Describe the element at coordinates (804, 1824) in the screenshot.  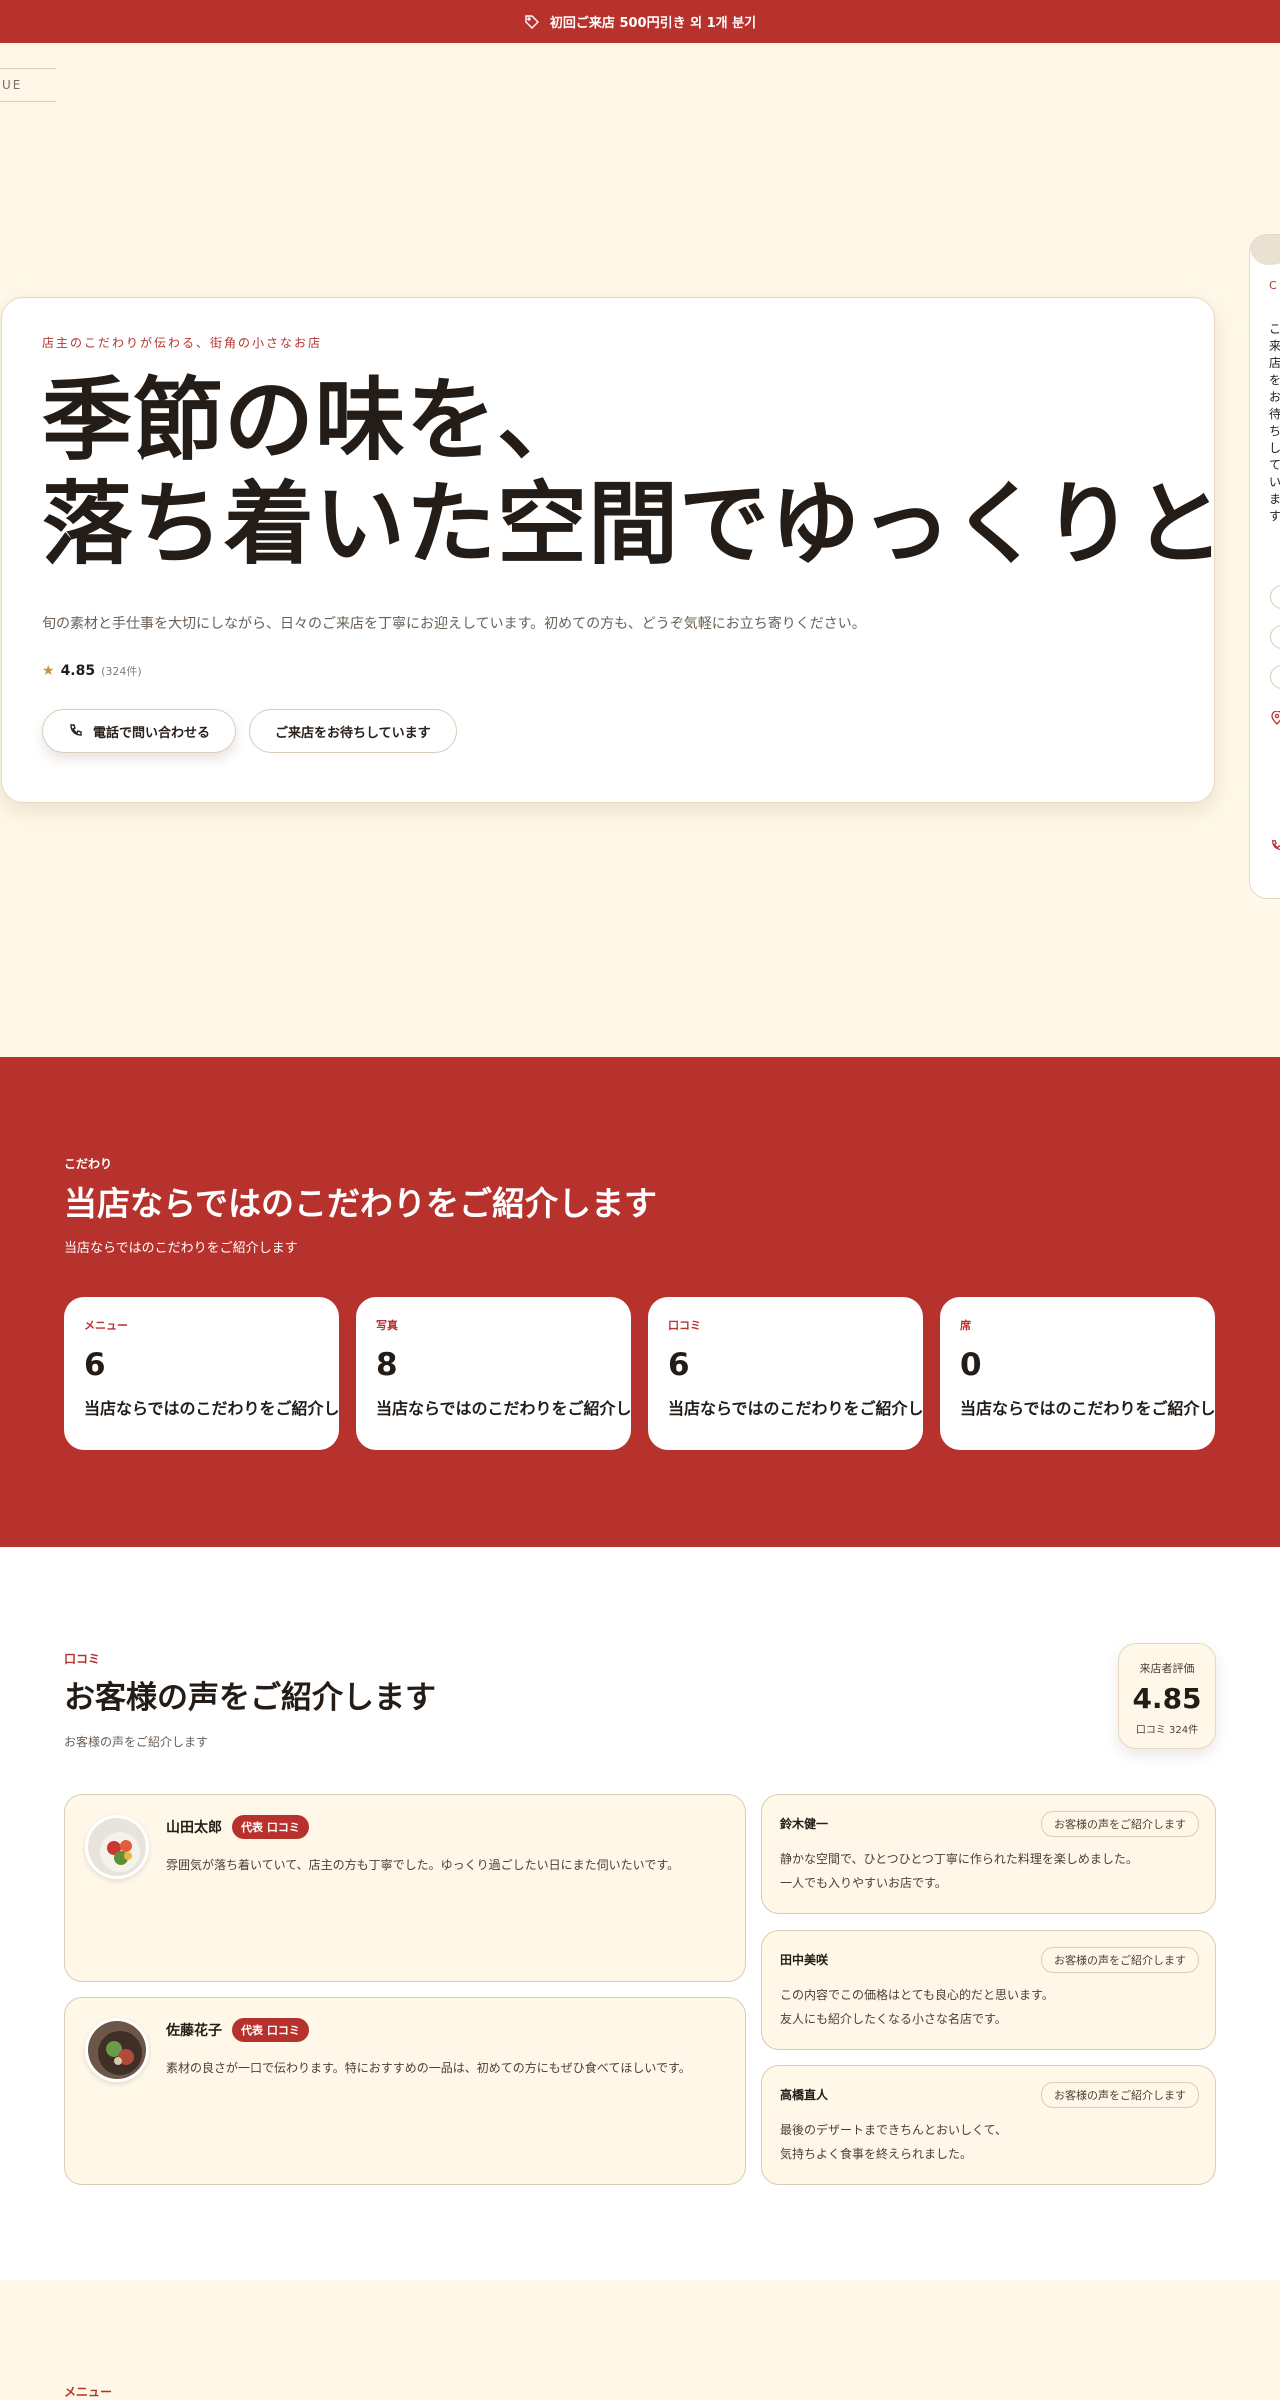
I see `reviewer-name: 鈴木健一` at that location.